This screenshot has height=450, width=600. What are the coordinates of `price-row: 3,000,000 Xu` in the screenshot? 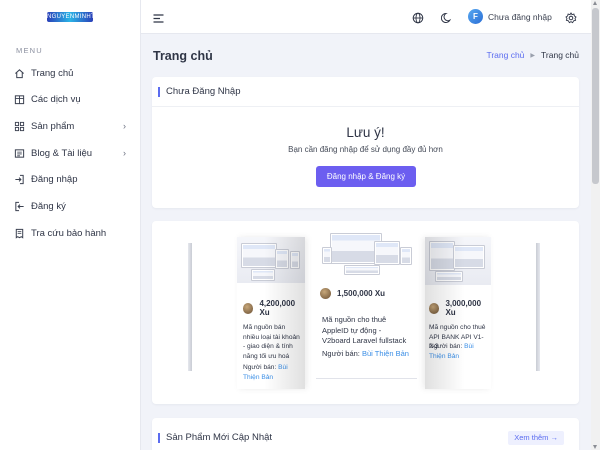 It's located at (458, 308).